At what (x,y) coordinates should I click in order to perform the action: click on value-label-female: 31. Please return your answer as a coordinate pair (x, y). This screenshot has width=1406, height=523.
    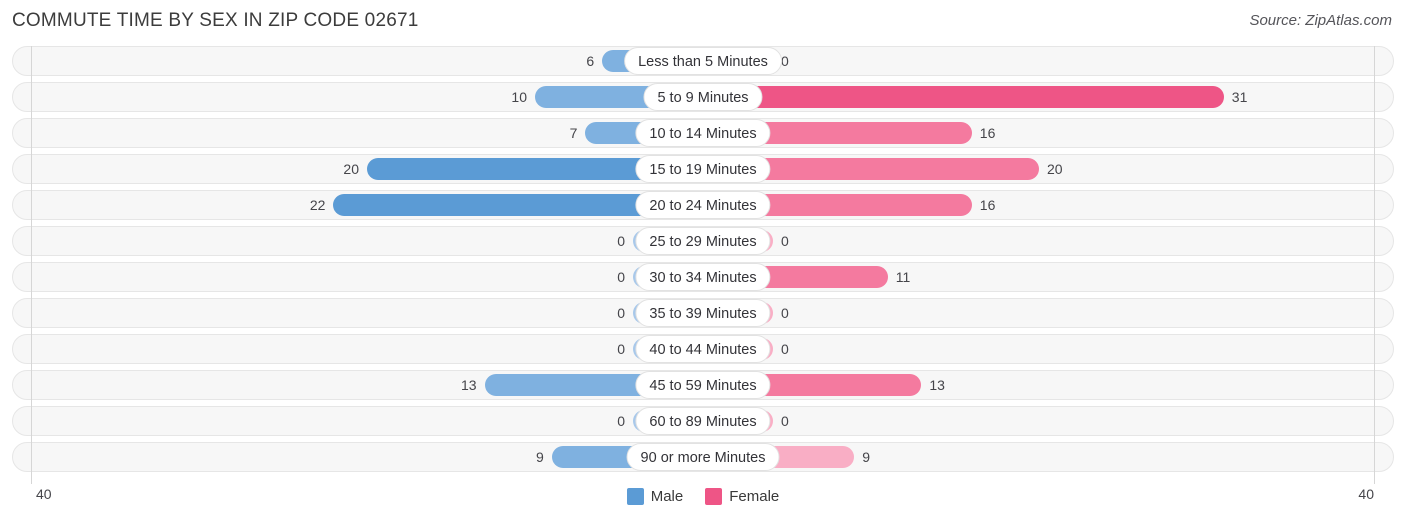
    Looking at the image, I should click on (1239, 97).